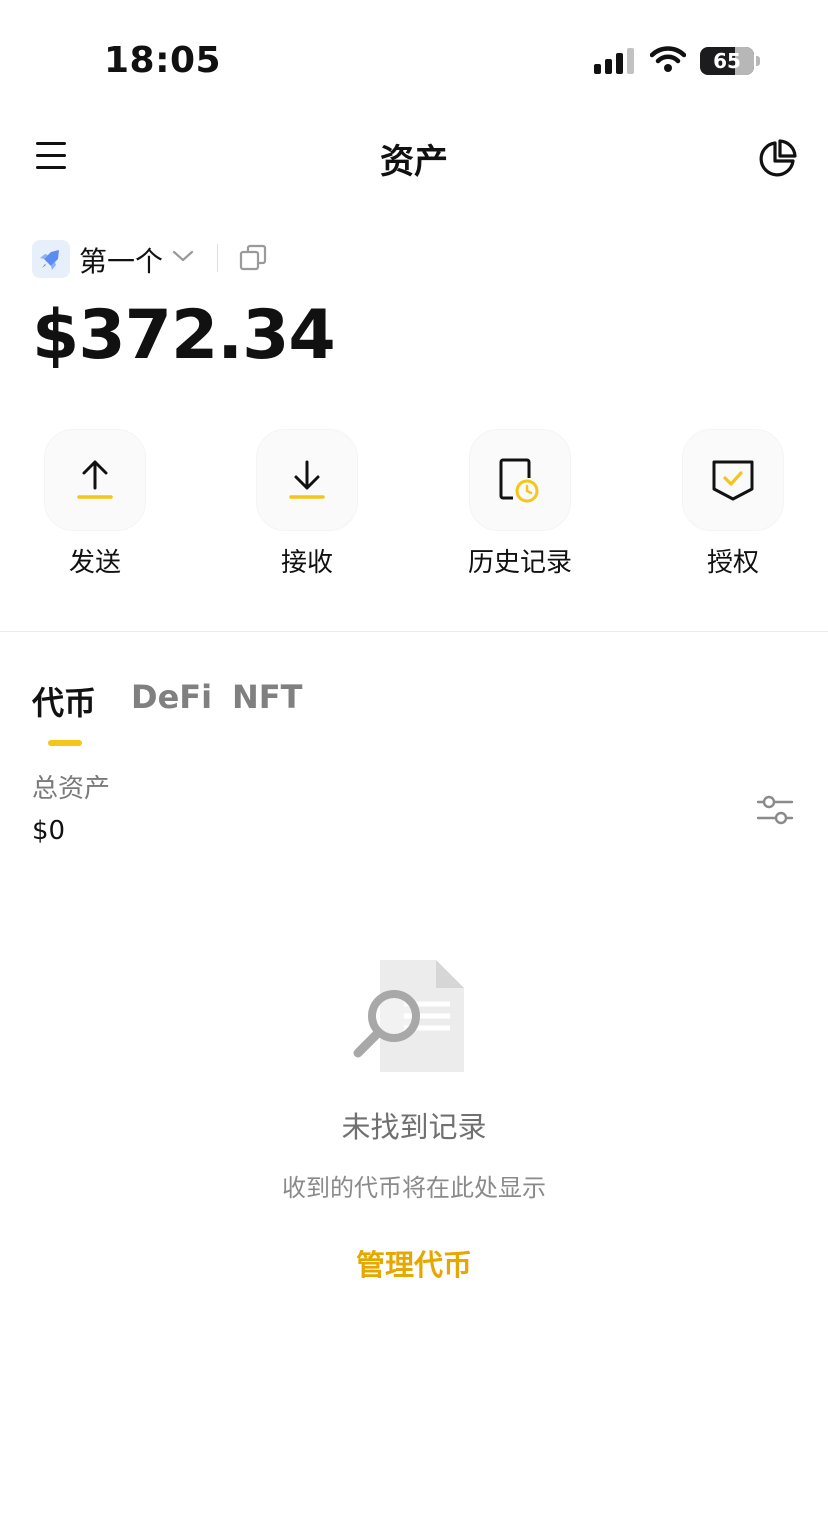  What do you see at coordinates (414, 1263) in the screenshot?
I see `manage-tokens-link: 管理代币` at bounding box center [414, 1263].